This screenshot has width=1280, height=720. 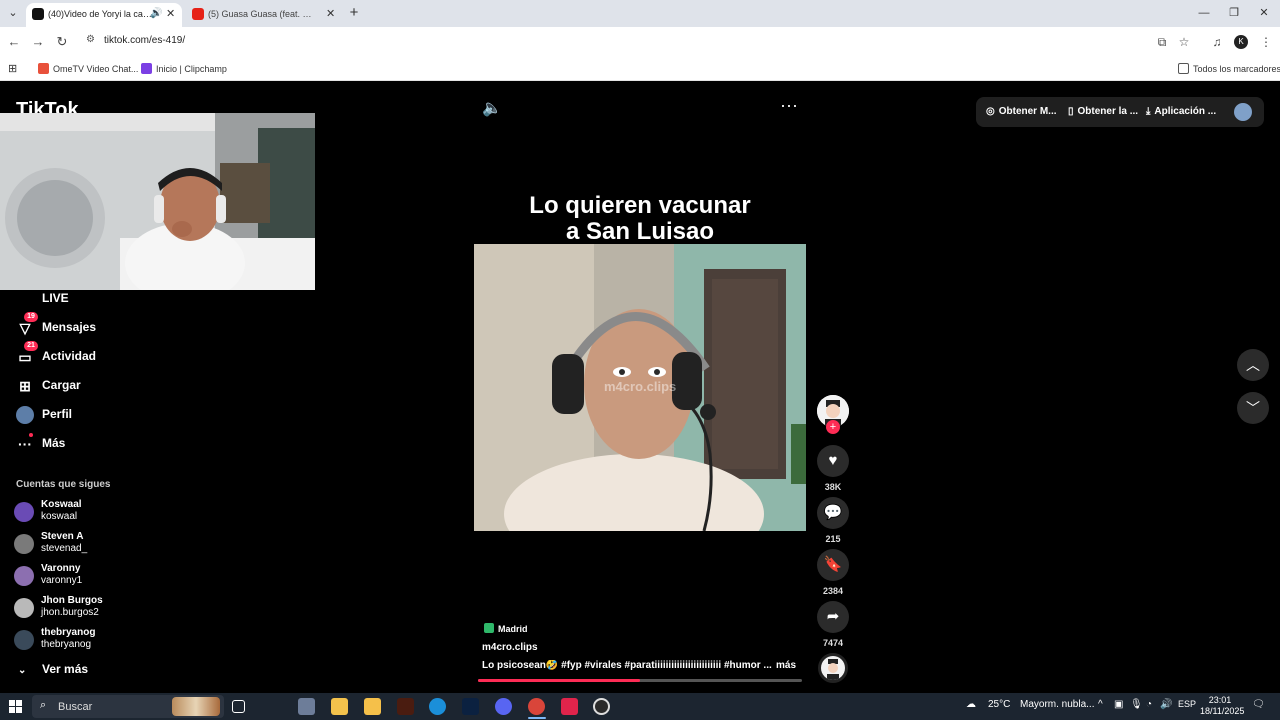 I want to click on weather-temp: 25°C, so click(x=999, y=704).